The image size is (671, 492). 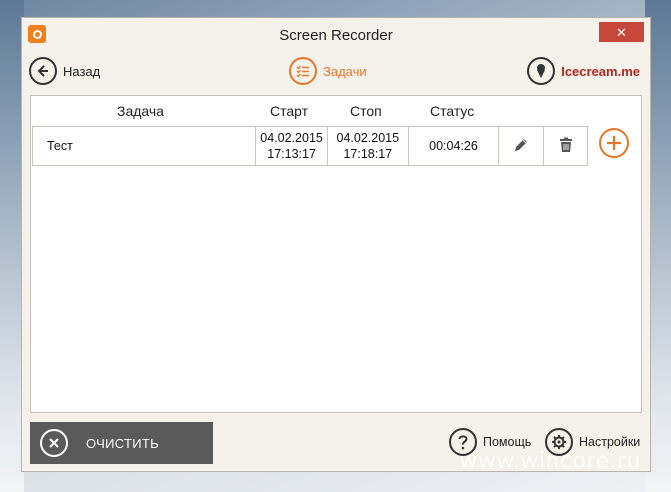 What do you see at coordinates (82, 71) in the screenshot?
I see `back-label: Назад` at bounding box center [82, 71].